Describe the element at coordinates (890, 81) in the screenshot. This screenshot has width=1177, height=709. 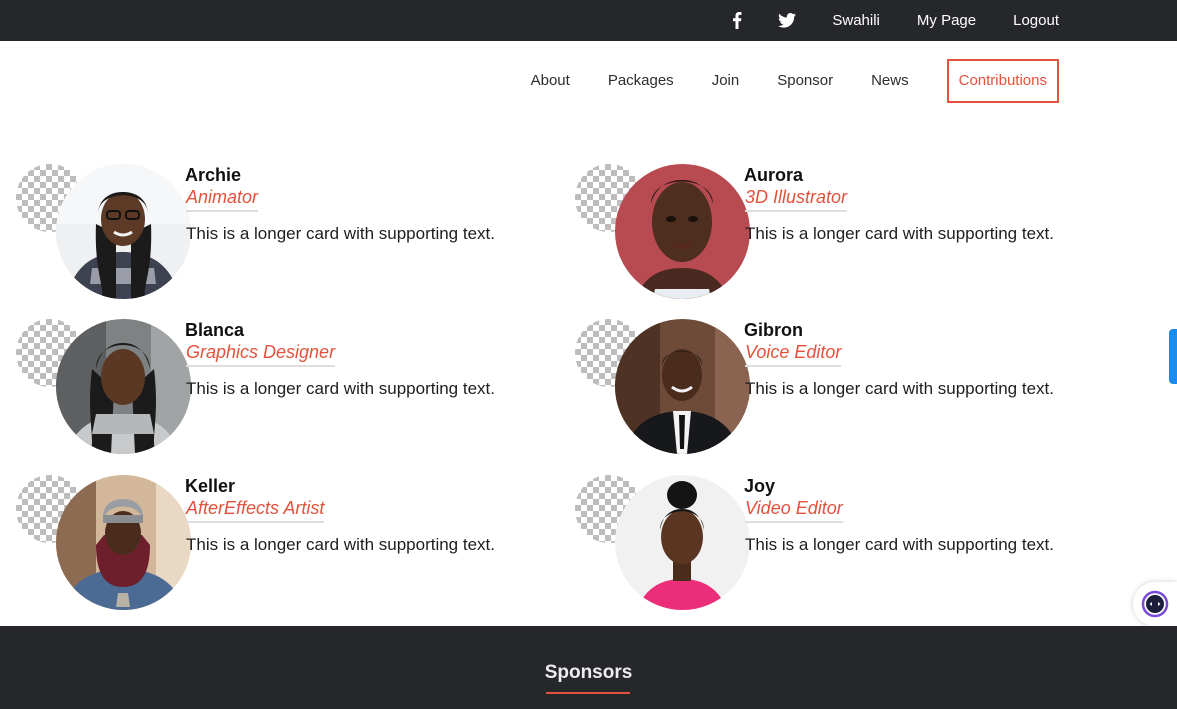
I see `nav-item-news: News` at that location.